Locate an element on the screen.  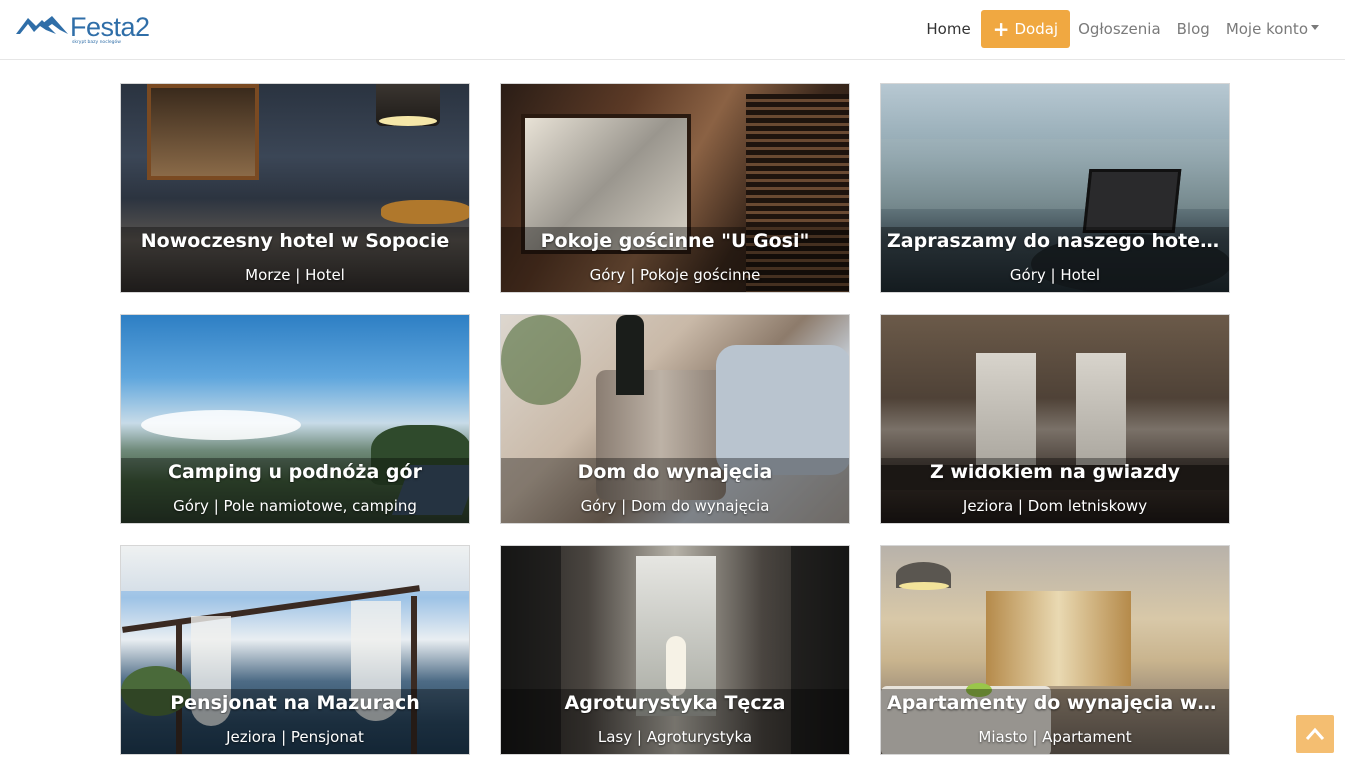
chevron-up-icon is located at coordinates (1315, 733).